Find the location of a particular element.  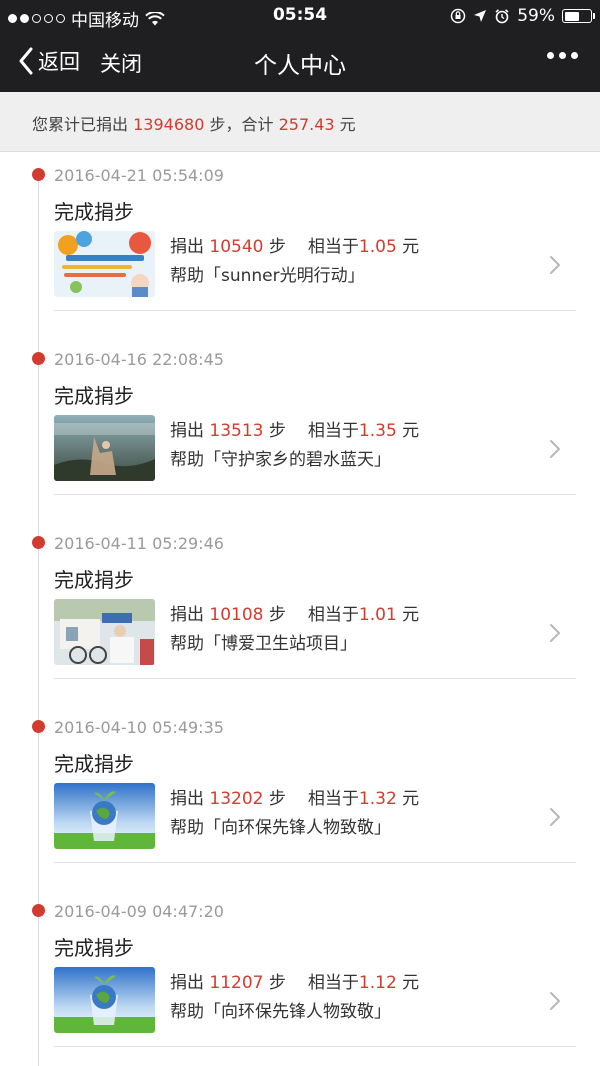

back-button: 返回 is located at coordinates (49, 61).